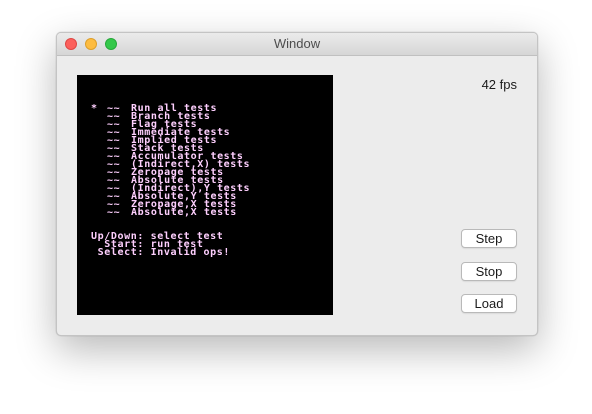  What do you see at coordinates (489, 303) in the screenshot?
I see `load-button: Load` at bounding box center [489, 303].